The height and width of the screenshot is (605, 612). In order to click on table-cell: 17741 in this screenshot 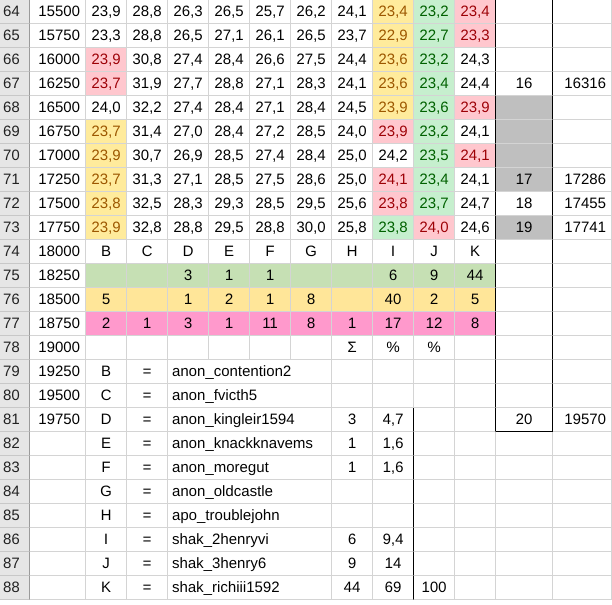, I will do `click(582, 228)`.